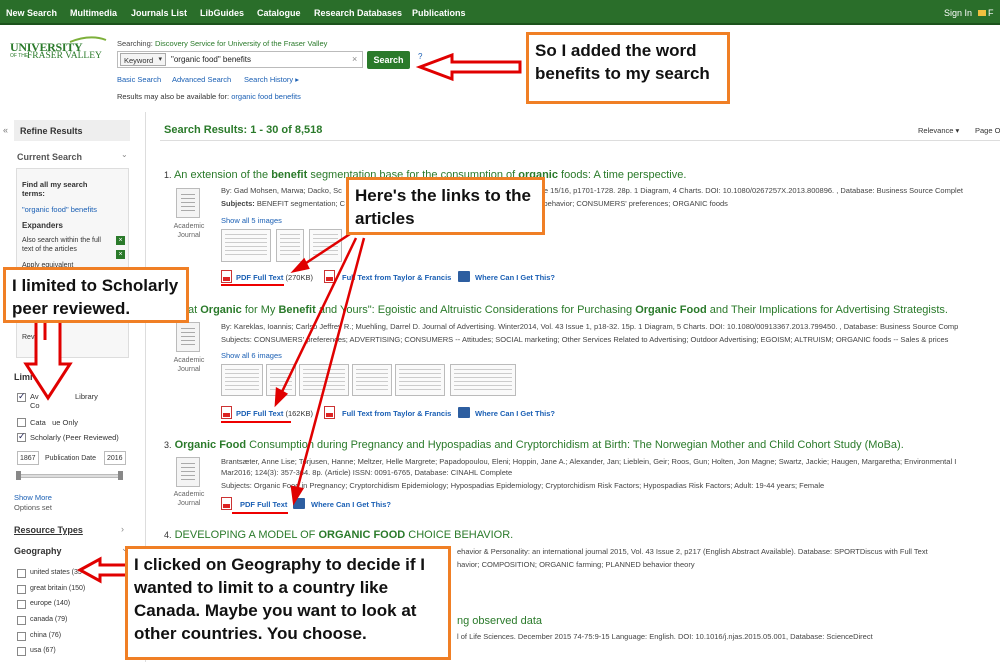 Image resolution: width=1000 pixels, height=662 pixels. What do you see at coordinates (252, 285) in the screenshot?
I see `annotation-underline` at bounding box center [252, 285].